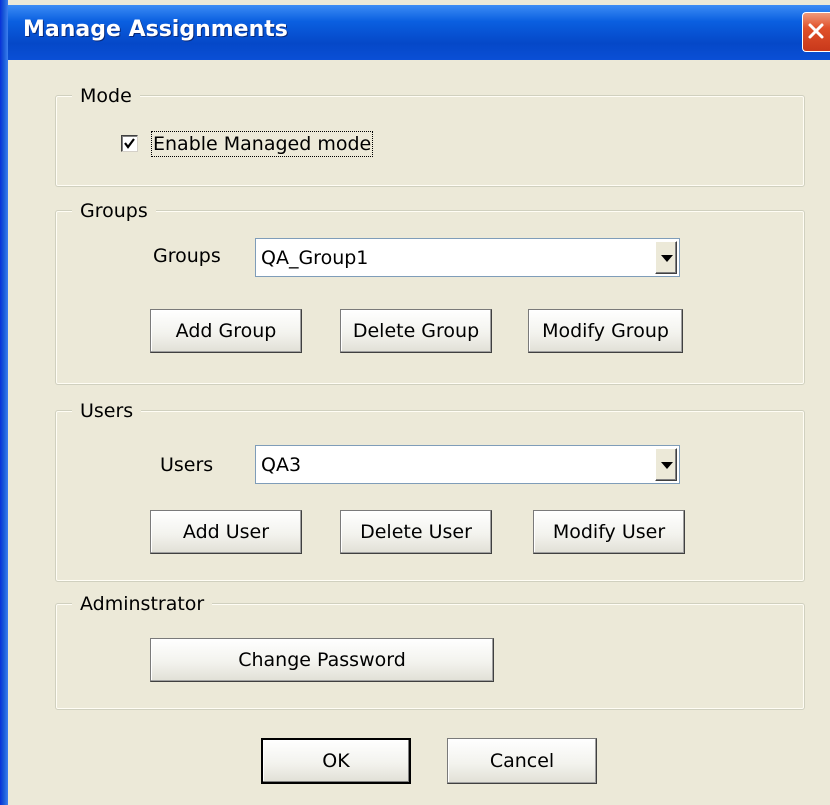 The image size is (830, 805). I want to click on title-bar: Manage Assignments, so click(419, 32).